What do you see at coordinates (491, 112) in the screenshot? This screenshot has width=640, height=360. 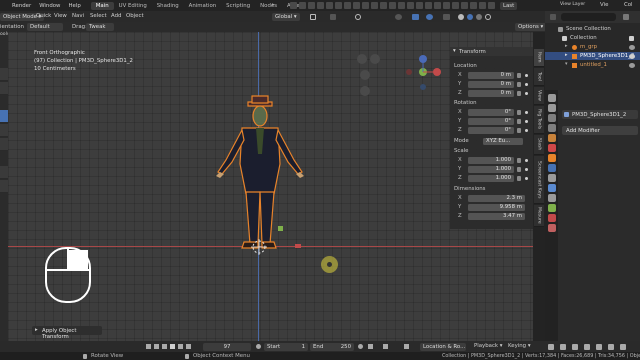 I see `rotation-x-field: 0°` at bounding box center [491, 112].